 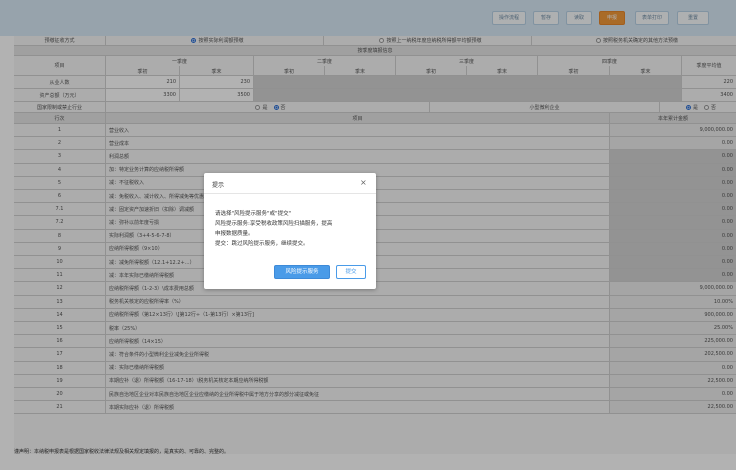 What do you see at coordinates (363, 182) in the screenshot?
I see `close-icon: ×` at bounding box center [363, 182].